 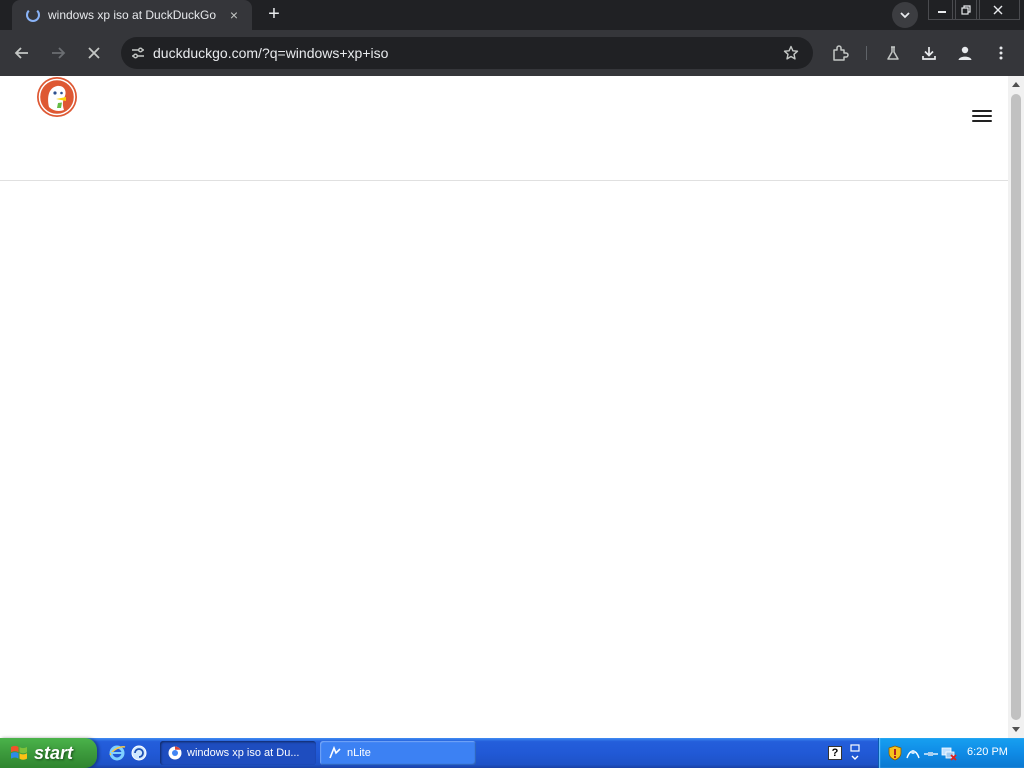 I want to click on back-button, so click(x=22, y=53).